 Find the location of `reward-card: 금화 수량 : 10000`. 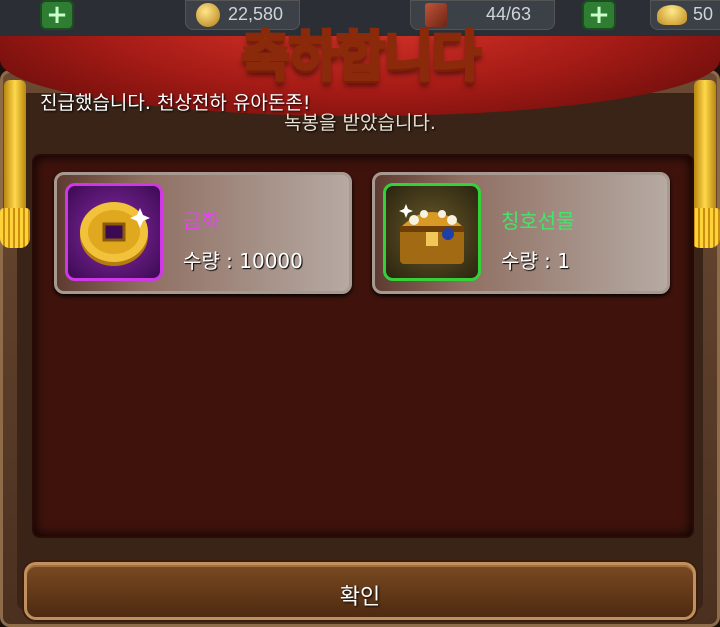

reward-card: 금화 수량 : 10000 is located at coordinates (203, 233).